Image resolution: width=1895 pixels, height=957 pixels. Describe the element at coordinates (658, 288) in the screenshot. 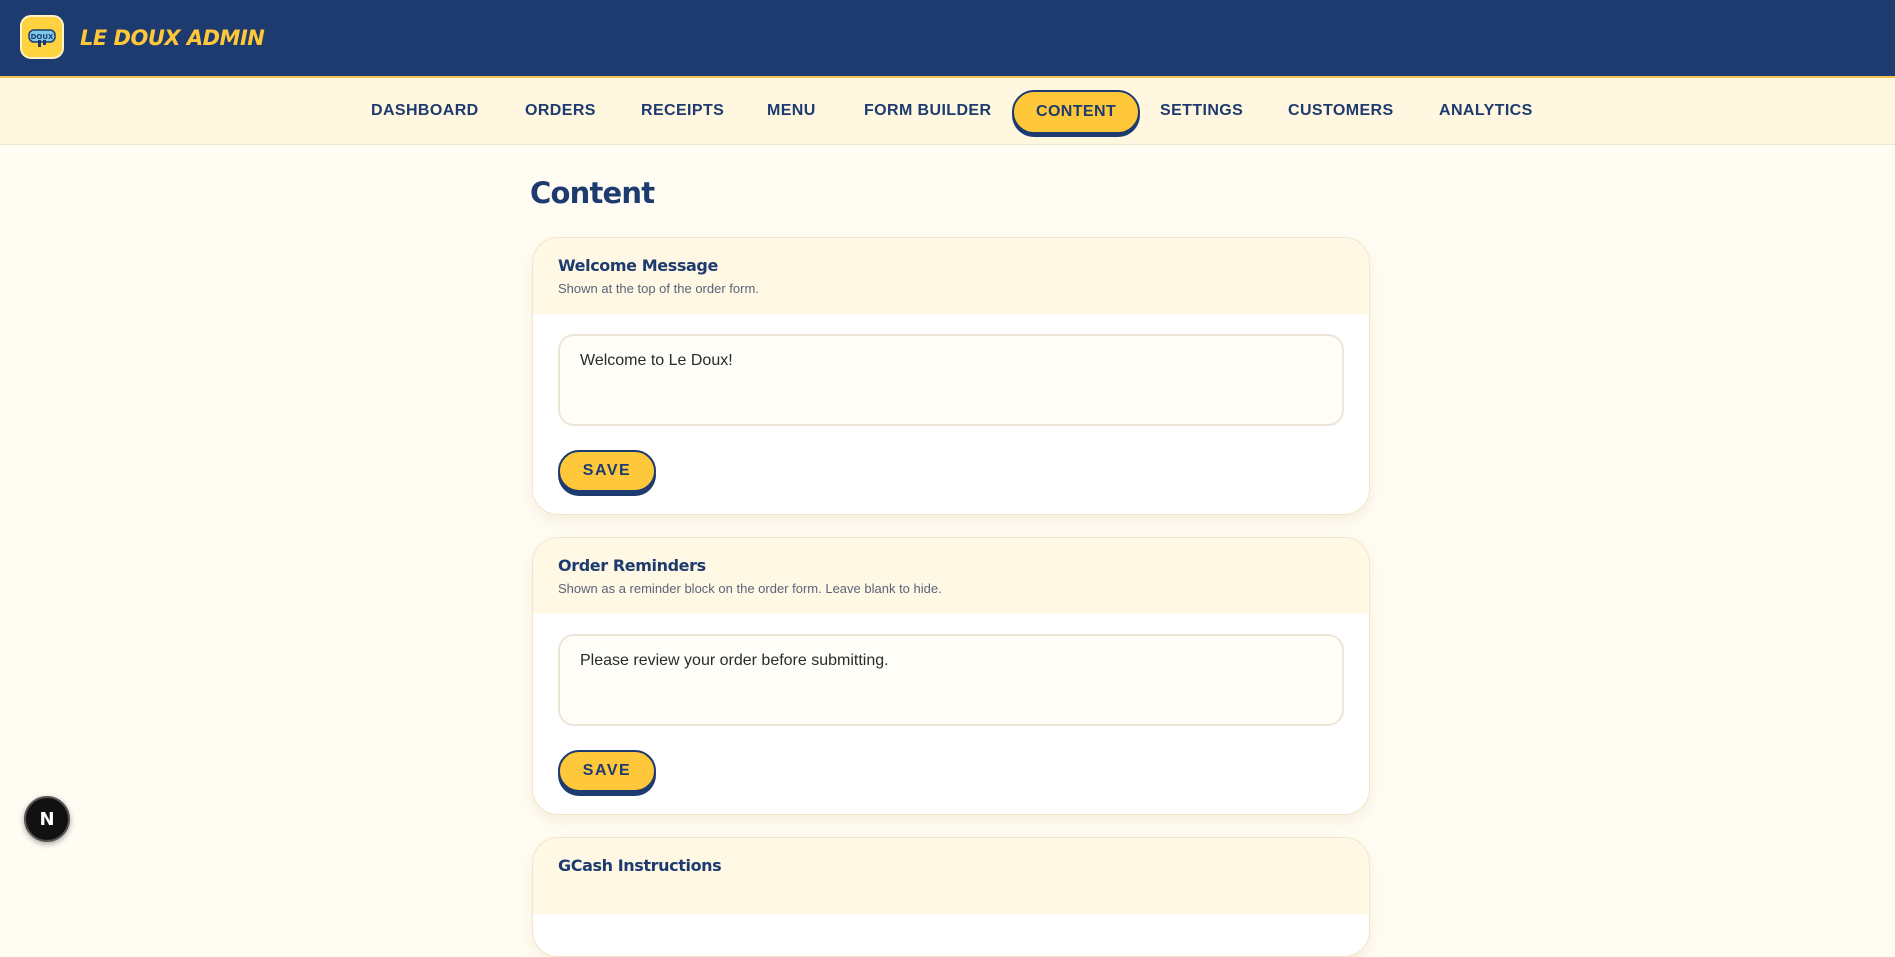

I see `card-subtitle: Shown at the top of the order form.` at that location.